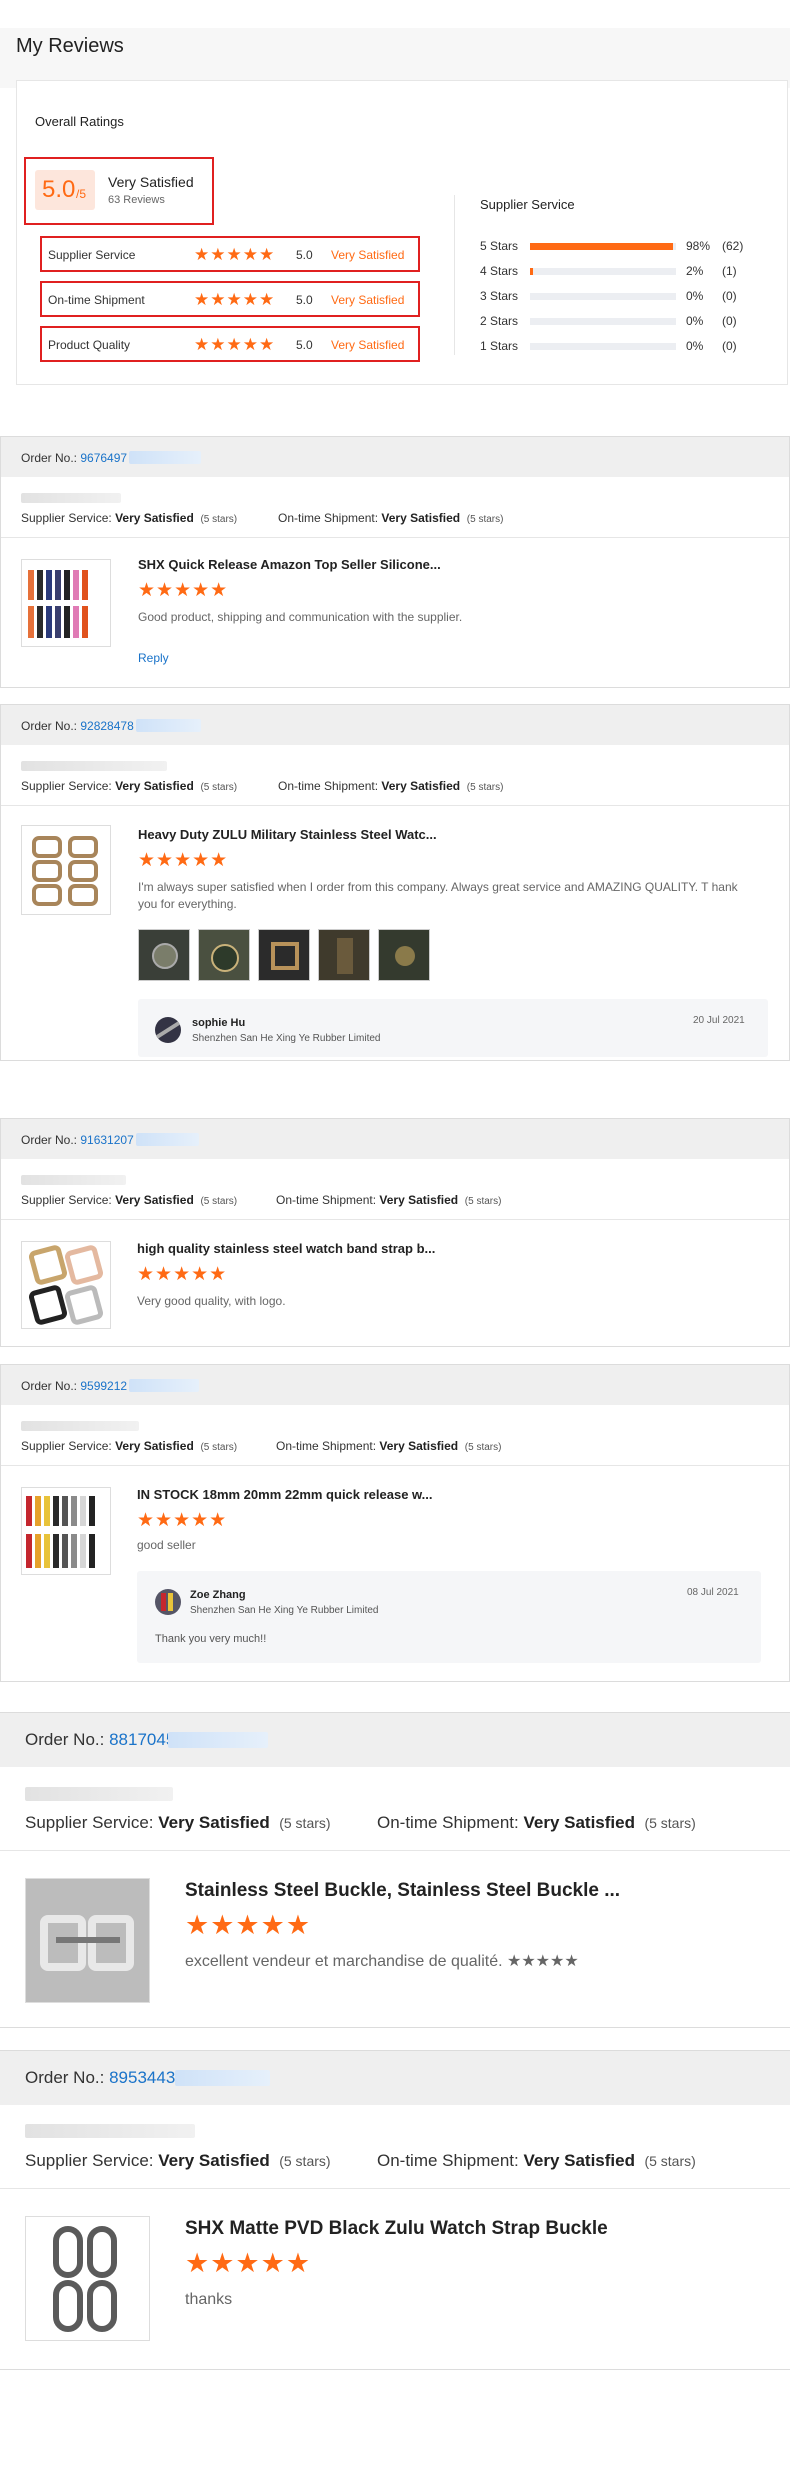 Image resolution: width=790 pixels, height=2488 pixels. I want to click on order-number-link: 8817045, so click(142, 1739).